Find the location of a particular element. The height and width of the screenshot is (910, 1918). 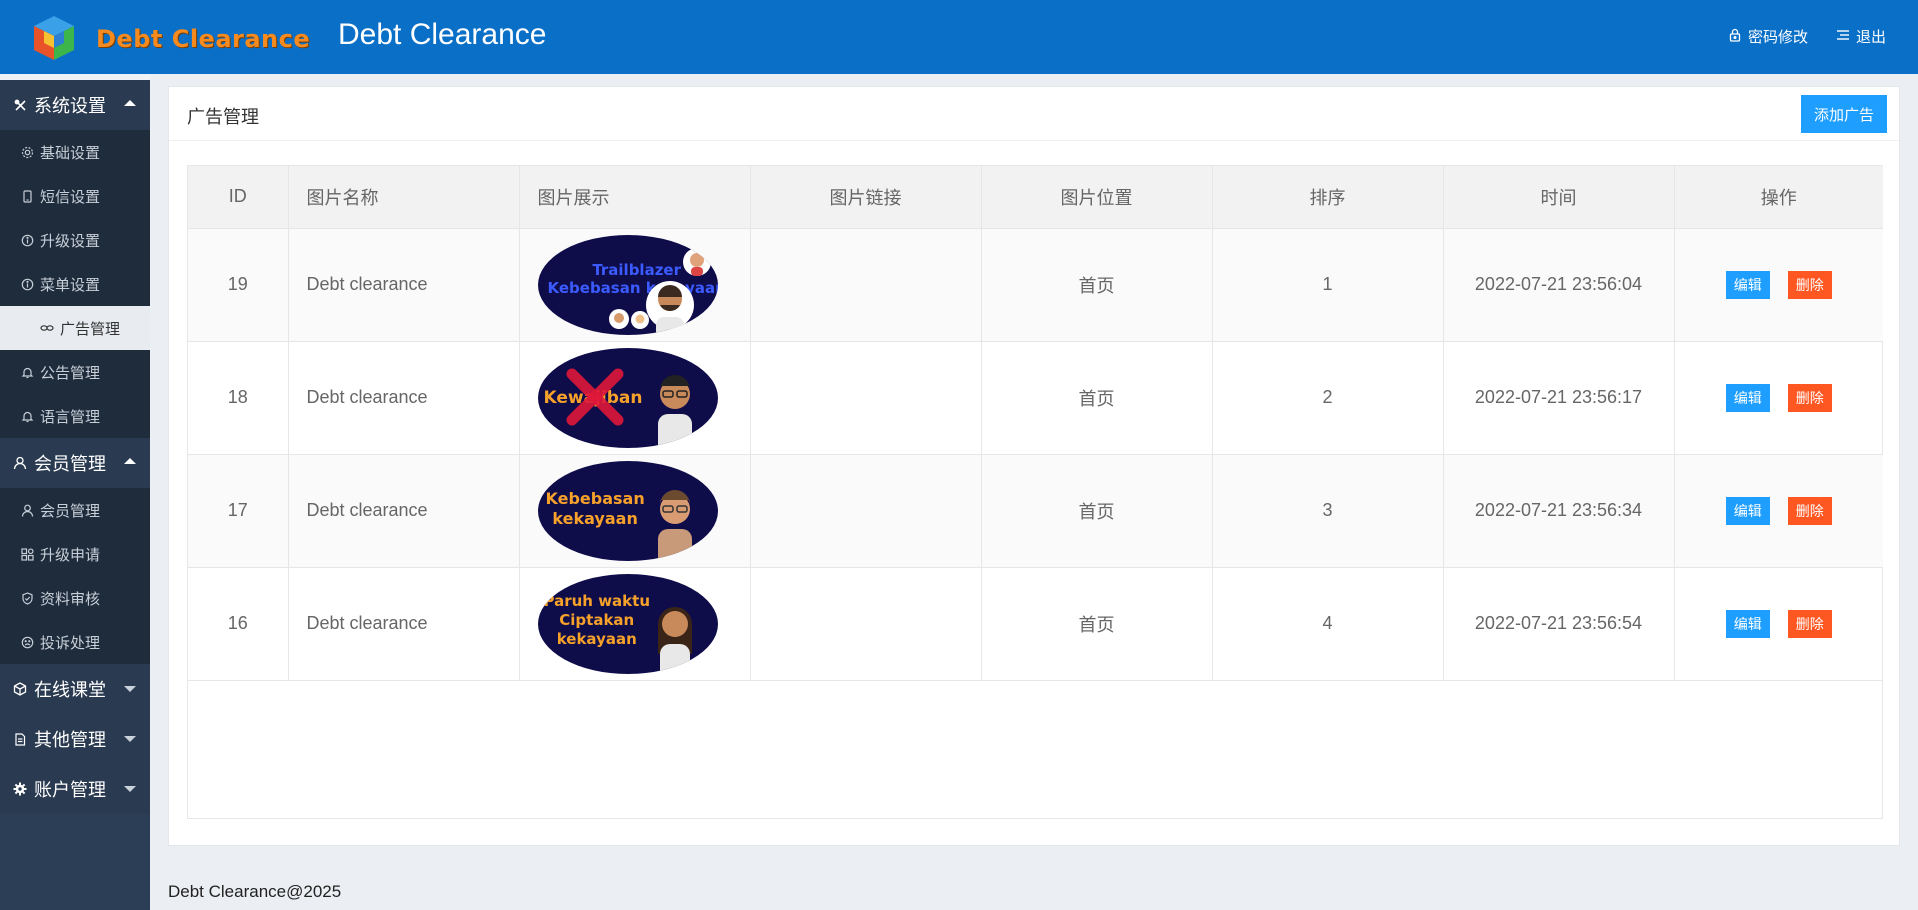

sidebar-group-member-management: 会员管理 is located at coordinates (75, 463).